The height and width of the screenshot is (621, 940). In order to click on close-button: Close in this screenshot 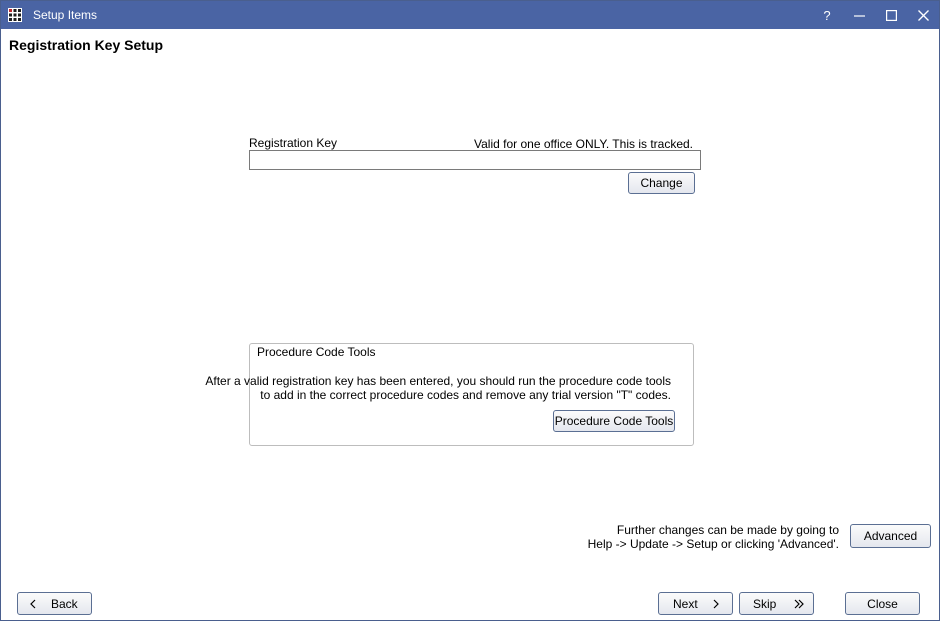, I will do `click(882, 603)`.